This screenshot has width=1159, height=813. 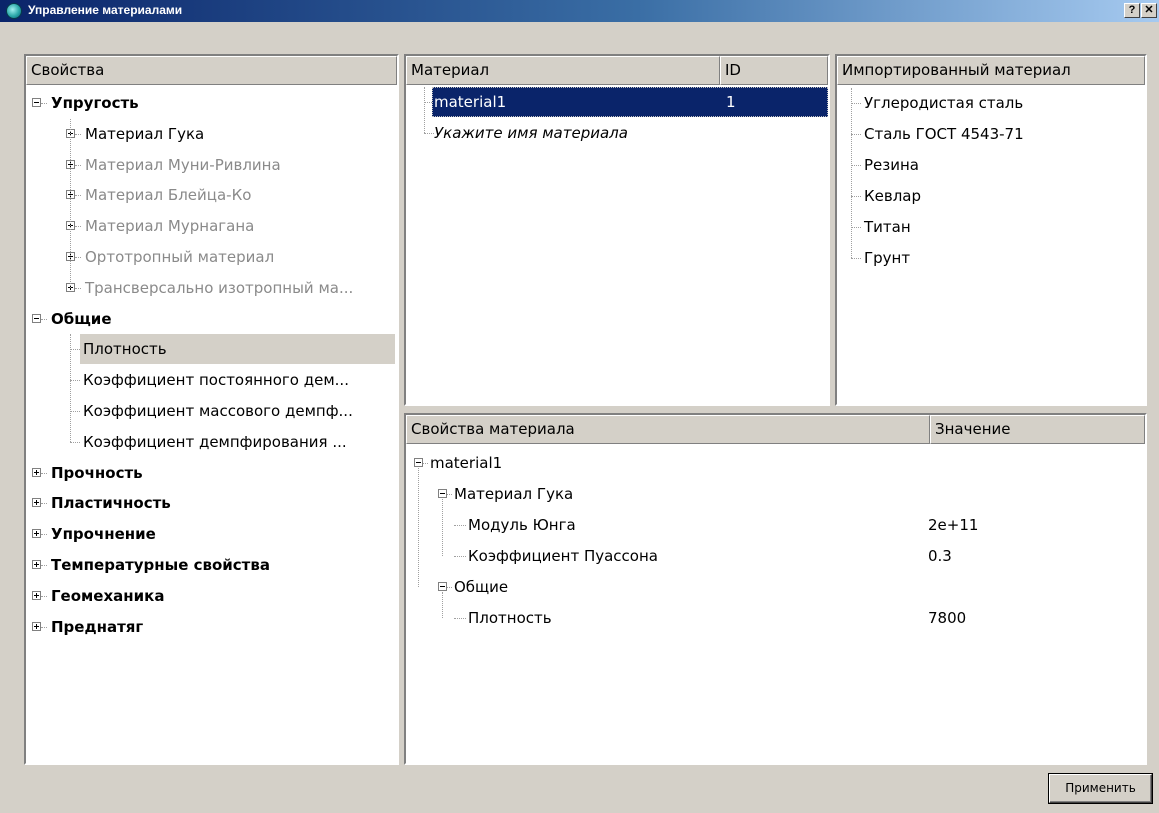 I want to click on imported-material-item: Кевлар, so click(x=991, y=196).